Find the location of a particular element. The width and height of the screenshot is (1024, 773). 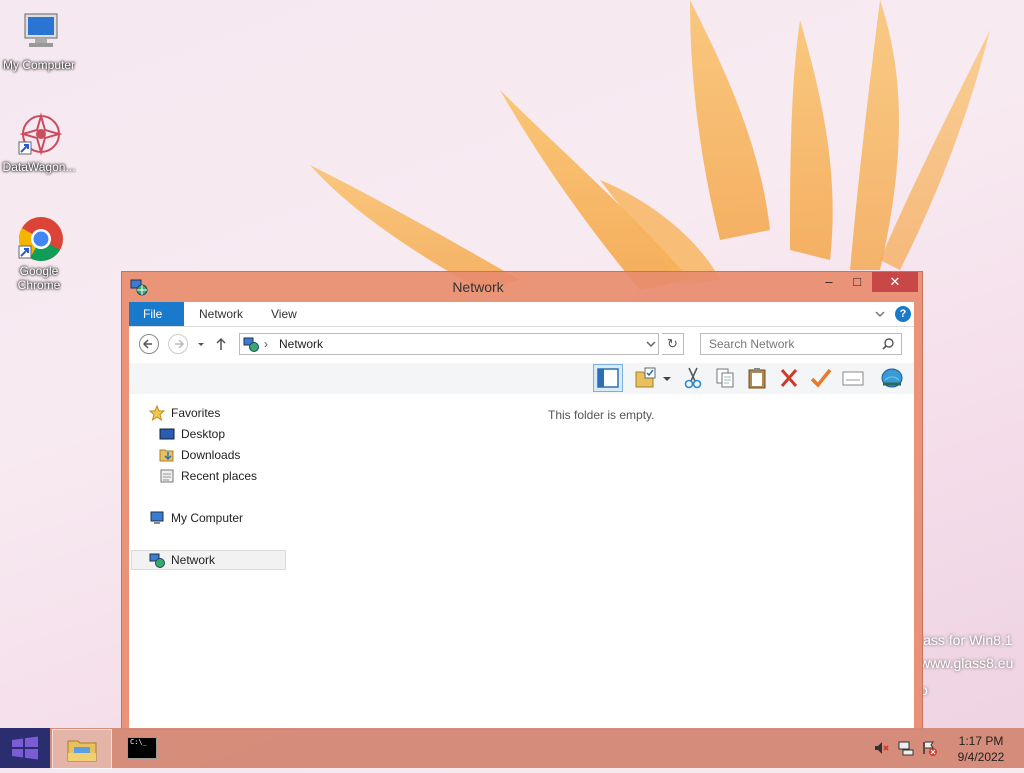

nav-label: Desktop is located at coordinates (203, 434).